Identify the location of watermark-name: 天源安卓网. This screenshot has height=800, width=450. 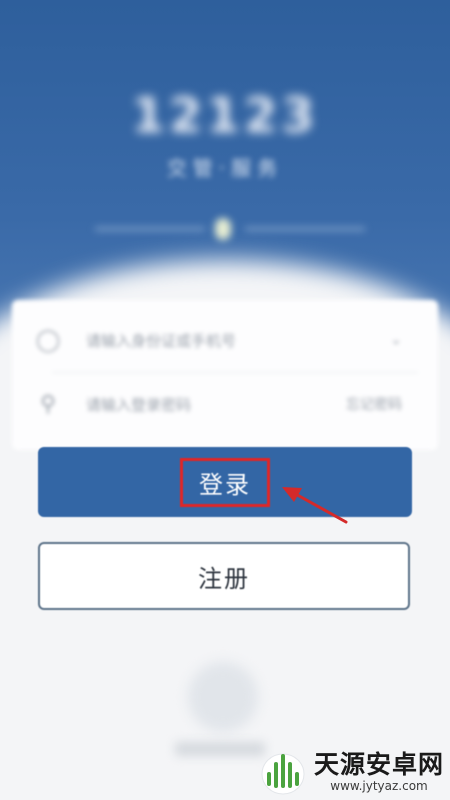
(379, 764).